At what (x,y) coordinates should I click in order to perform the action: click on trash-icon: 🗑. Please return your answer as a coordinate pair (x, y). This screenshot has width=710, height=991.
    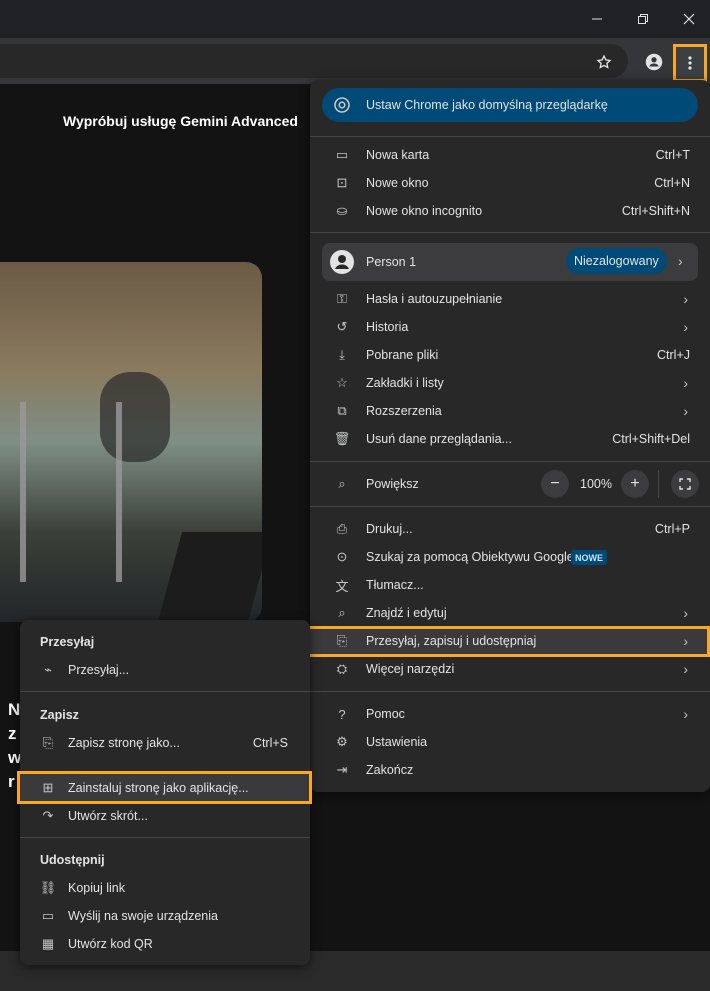
    Looking at the image, I should click on (342, 438).